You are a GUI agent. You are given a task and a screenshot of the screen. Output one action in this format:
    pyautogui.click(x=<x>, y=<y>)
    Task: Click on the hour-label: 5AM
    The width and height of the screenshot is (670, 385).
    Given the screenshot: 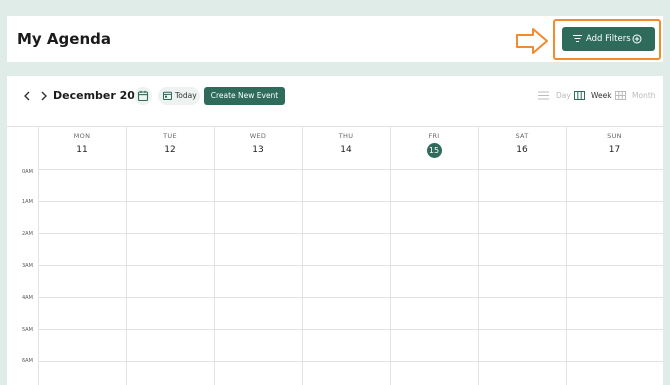 What is the action you would take?
    pyautogui.click(x=27, y=330)
    